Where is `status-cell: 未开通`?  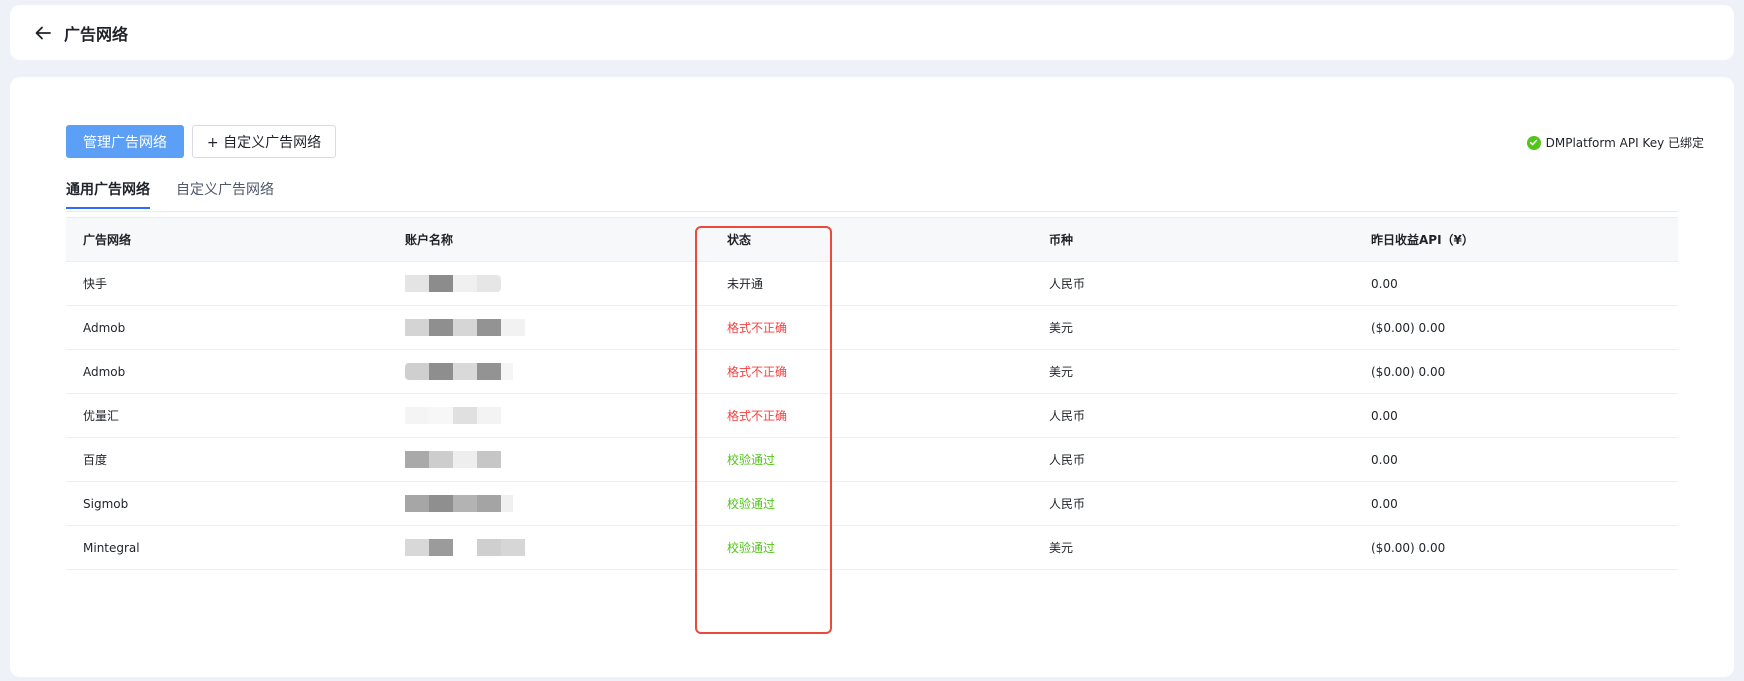 status-cell: 未开通 is located at coordinates (745, 284).